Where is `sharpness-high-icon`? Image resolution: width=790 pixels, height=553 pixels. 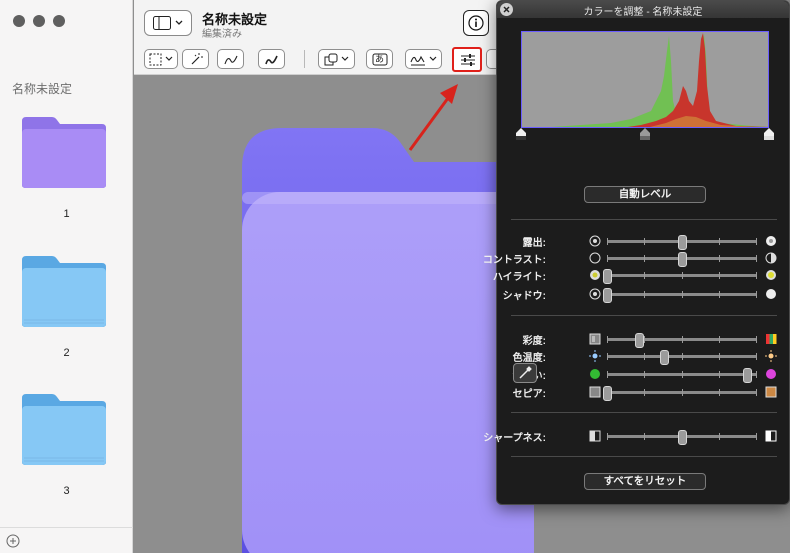
sharpness-high-icon is located at coordinates (771, 436).